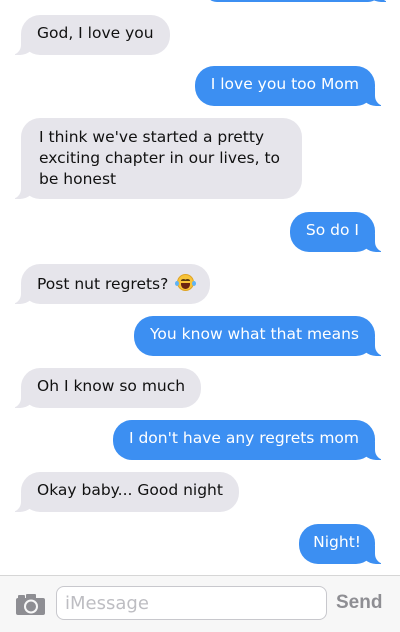  I want to click on face-with-tears-of-joy-emoji, so click(186, 282).